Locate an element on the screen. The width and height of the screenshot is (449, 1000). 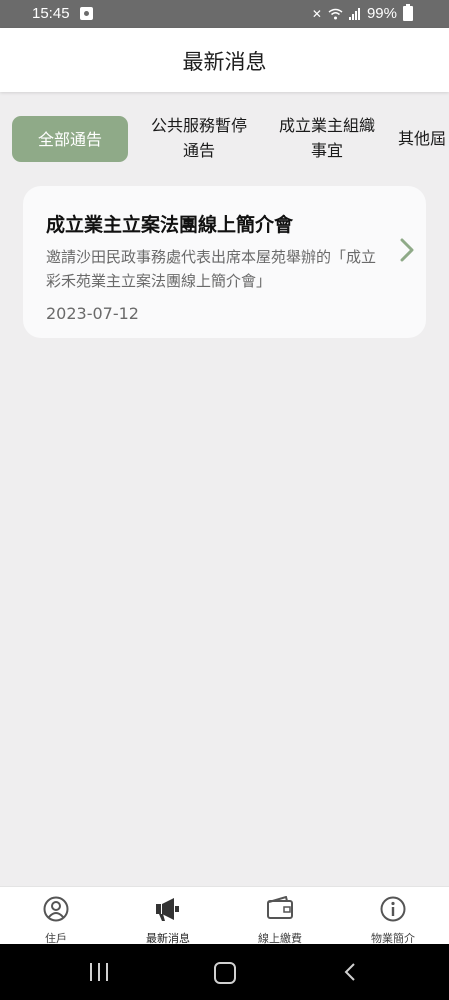
news-title: 成立業主立案法團線上簡介會 is located at coordinates (170, 225).